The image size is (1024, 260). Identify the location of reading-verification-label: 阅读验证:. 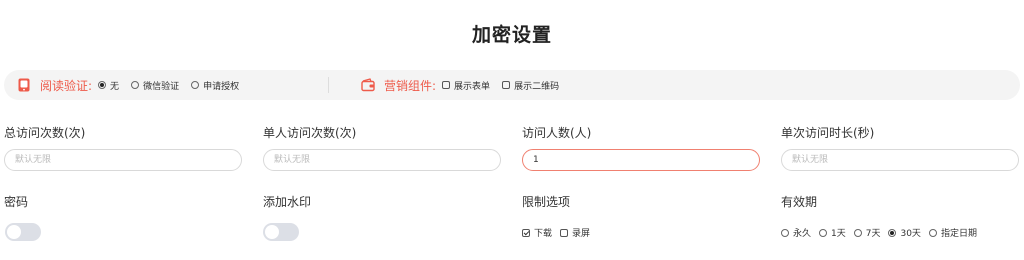
(66, 85).